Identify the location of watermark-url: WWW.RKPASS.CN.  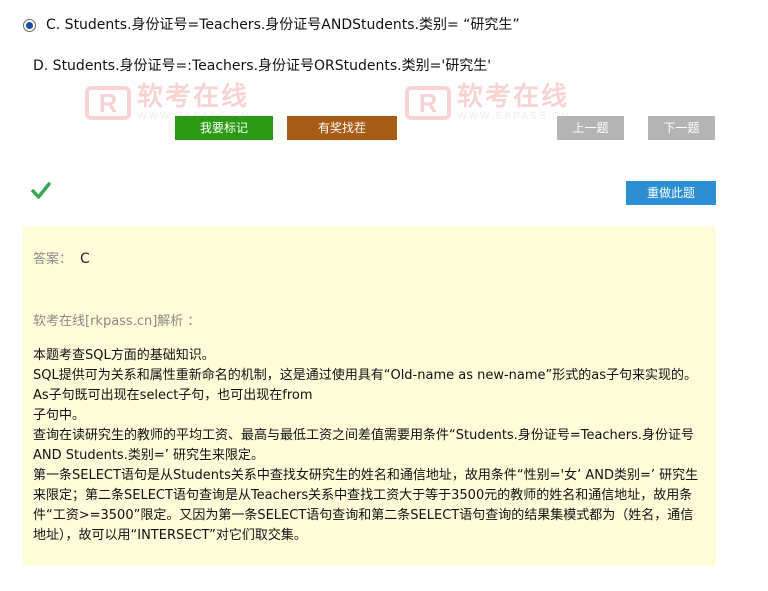
(514, 116).